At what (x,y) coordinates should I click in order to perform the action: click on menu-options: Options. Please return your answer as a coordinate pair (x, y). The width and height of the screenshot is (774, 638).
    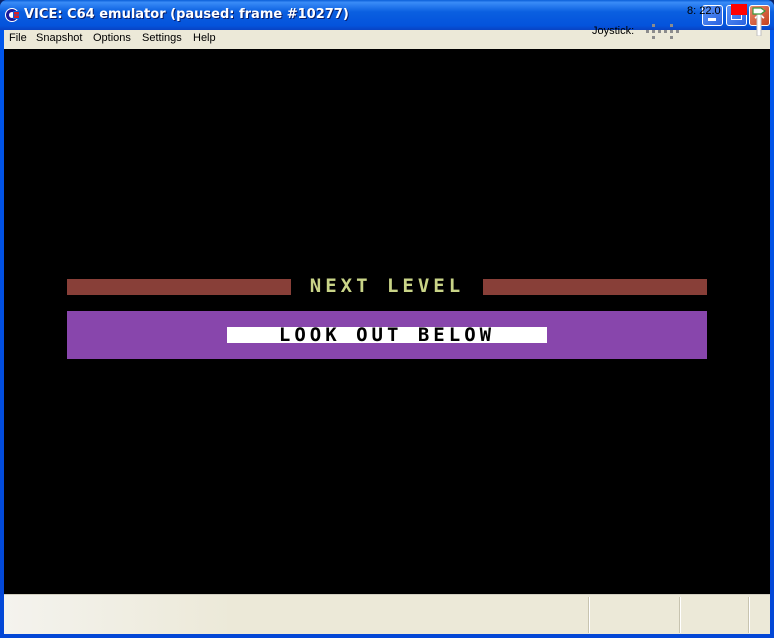
    Looking at the image, I should click on (112, 38).